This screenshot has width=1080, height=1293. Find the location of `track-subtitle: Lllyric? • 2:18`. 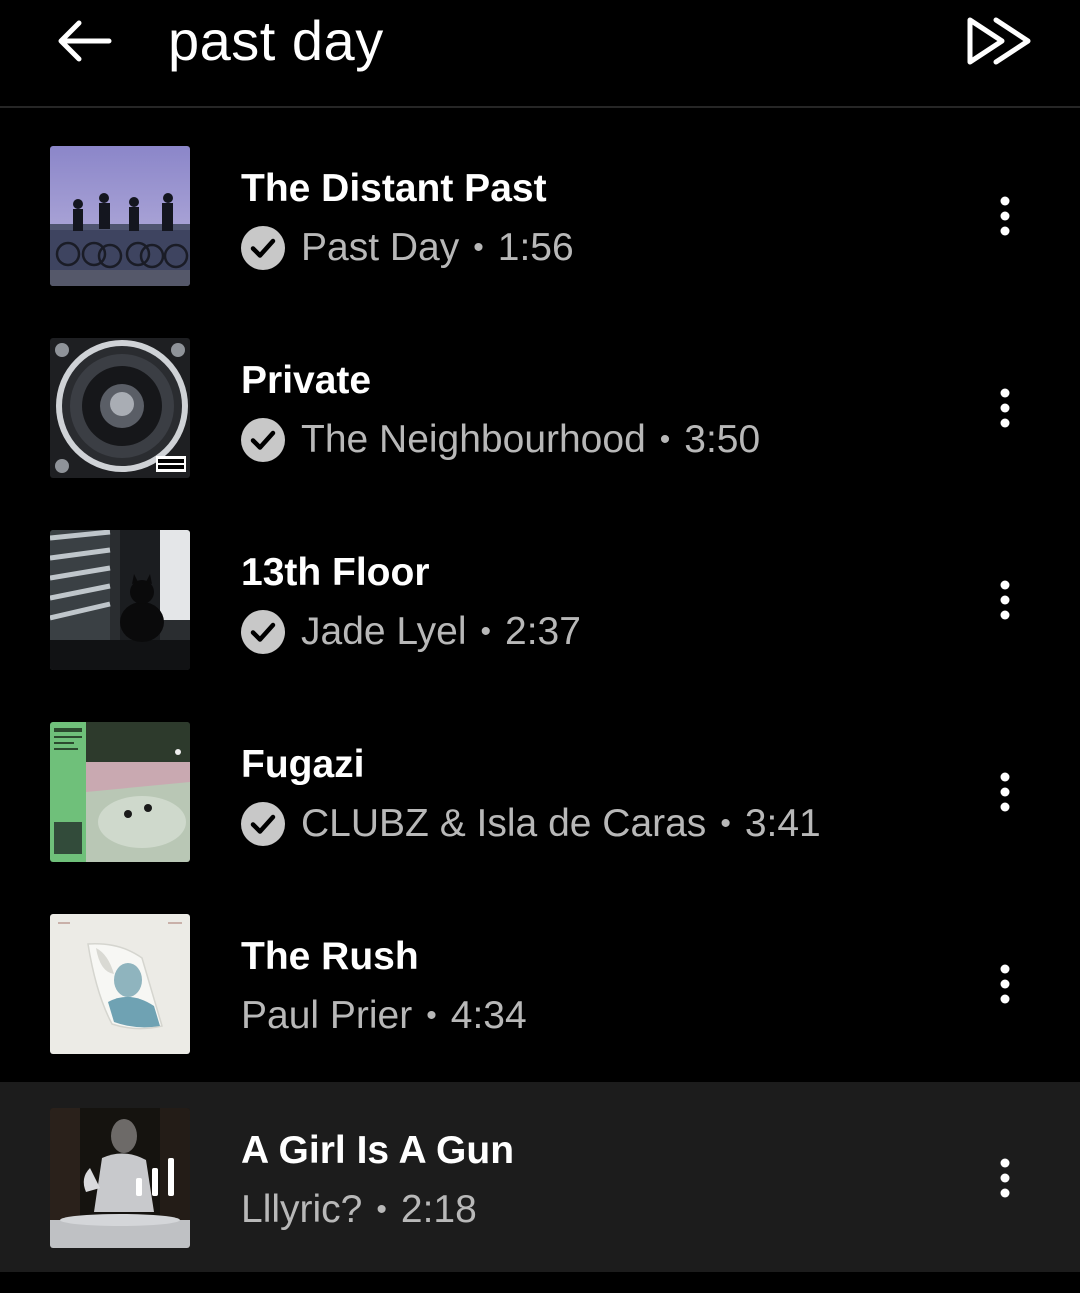

track-subtitle: Lllyric? • 2:18 is located at coordinates (359, 1210).